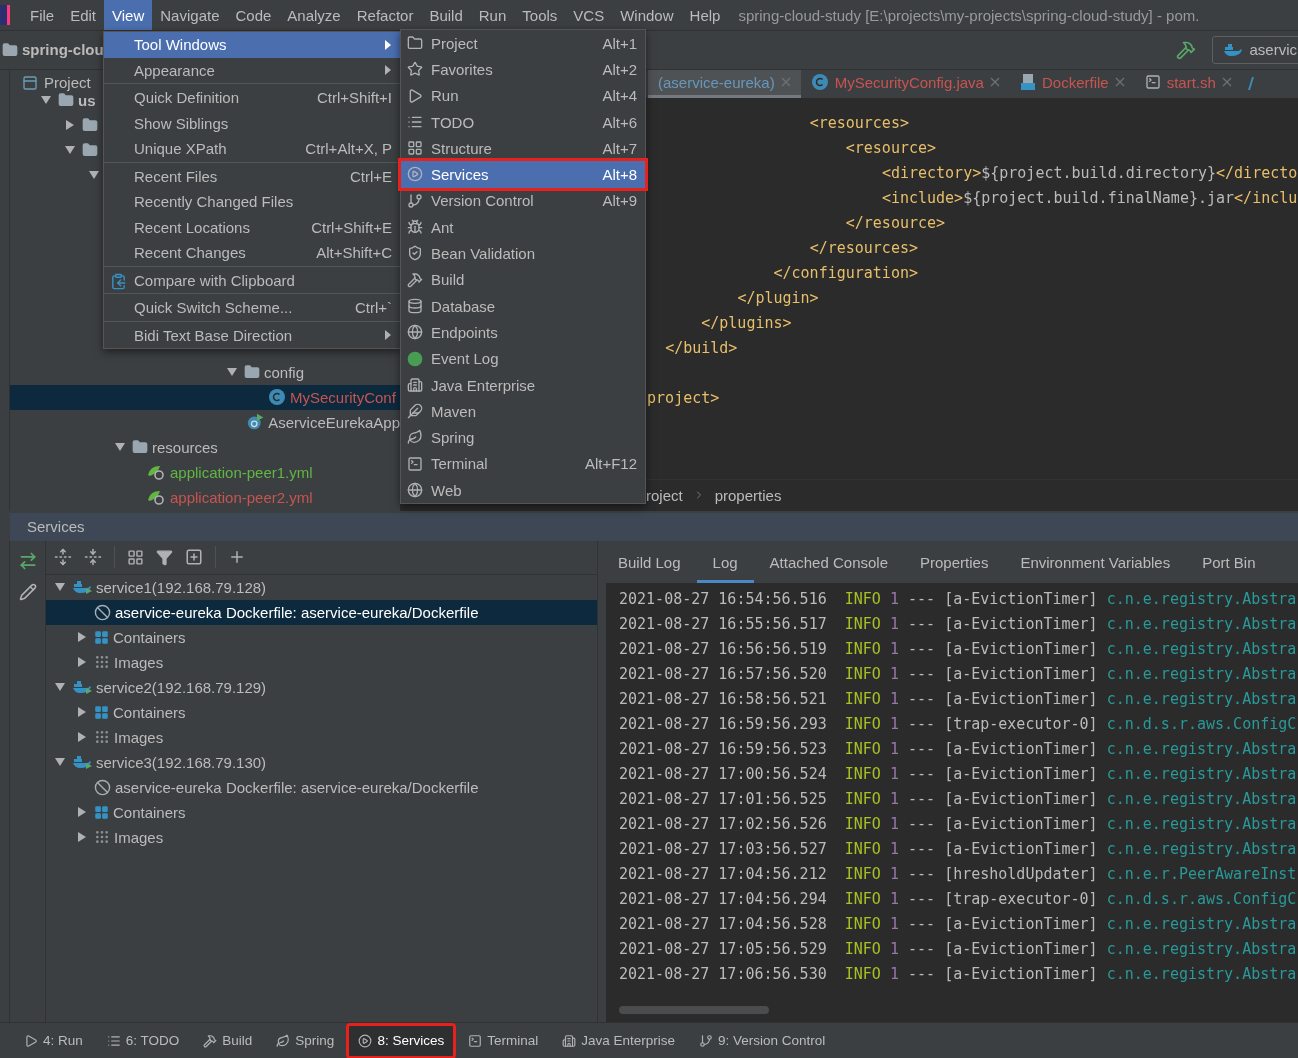  Describe the element at coordinates (954, 563) in the screenshot. I see `log-tab: Properties` at that location.